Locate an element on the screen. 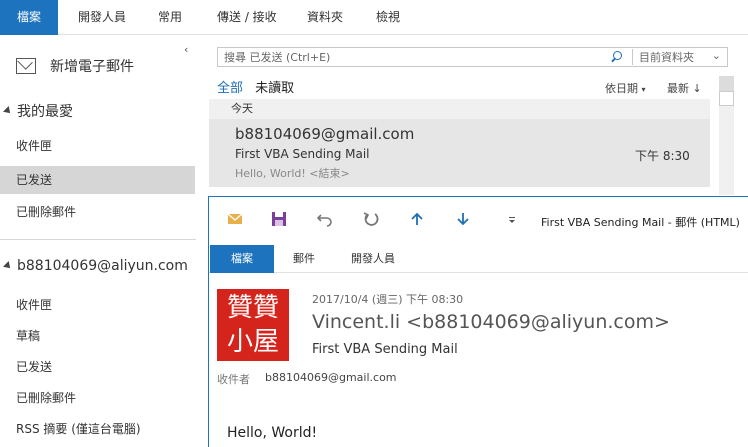 The height and width of the screenshot is (447, 748). filter-bar: 全部 未讀取 is located at coordinates (255, 86).